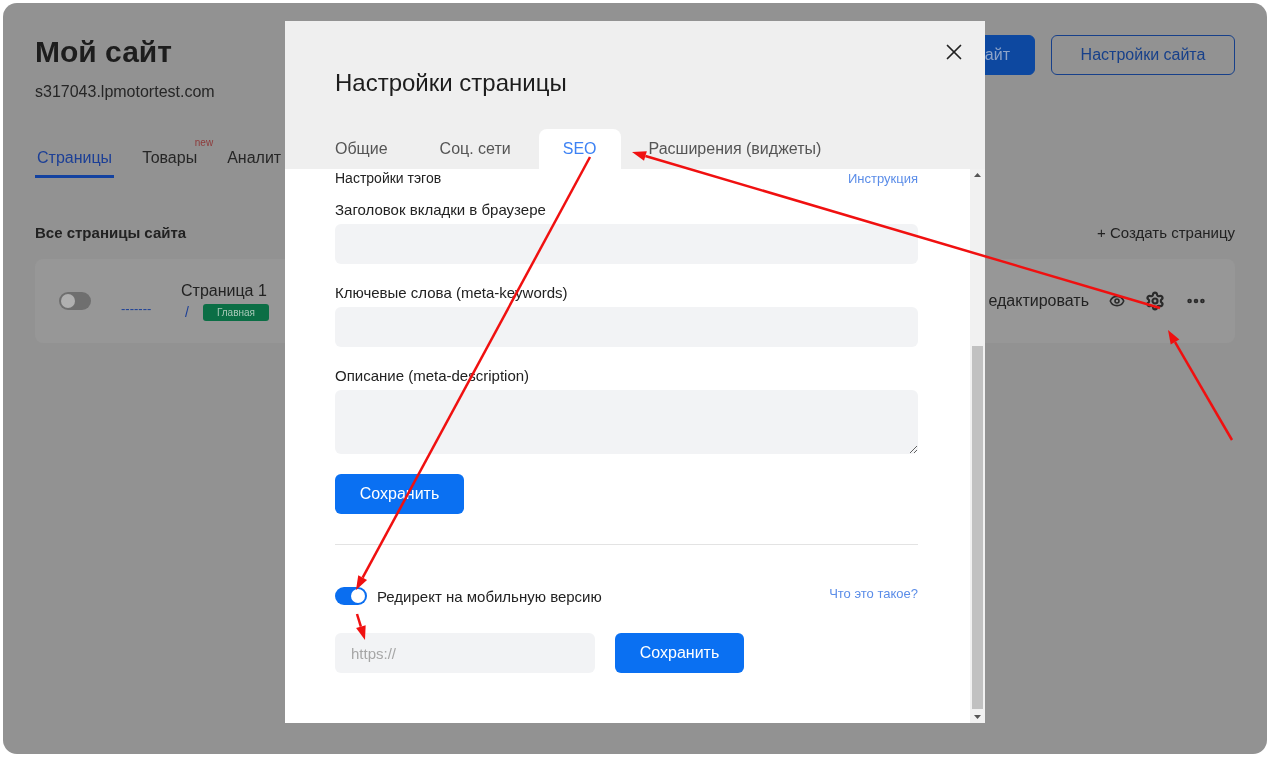  What do you see at coordinates (170, 163) in the screenshot?
I see `nav-tab: Товары` at bounding box center [170, 163].